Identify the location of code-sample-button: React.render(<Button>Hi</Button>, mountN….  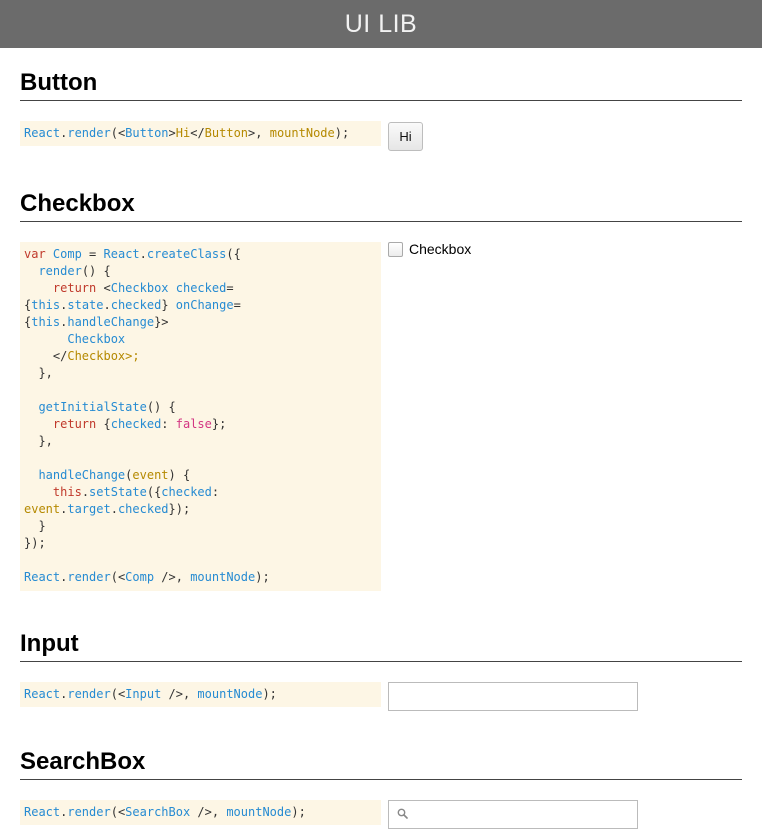
(200, 133).